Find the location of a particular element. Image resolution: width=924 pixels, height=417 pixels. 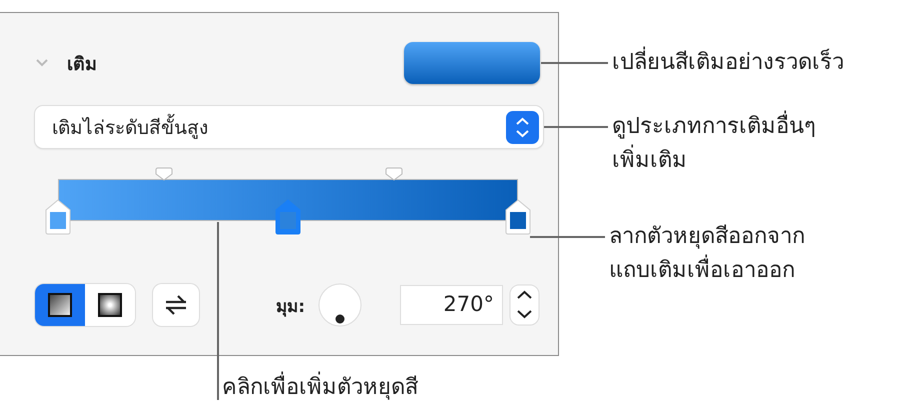

color-well is located at coordinates (472, 63).